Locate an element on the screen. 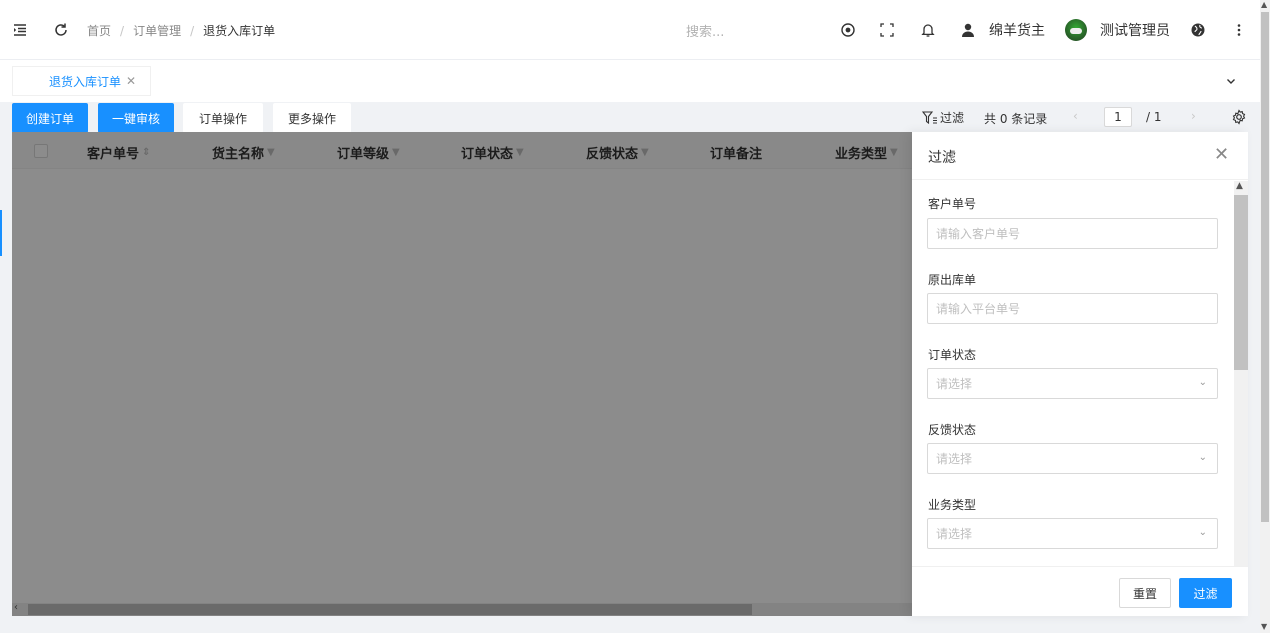  breadcrumb-order-management: 订单管理 is located at coordinates (157, 30).